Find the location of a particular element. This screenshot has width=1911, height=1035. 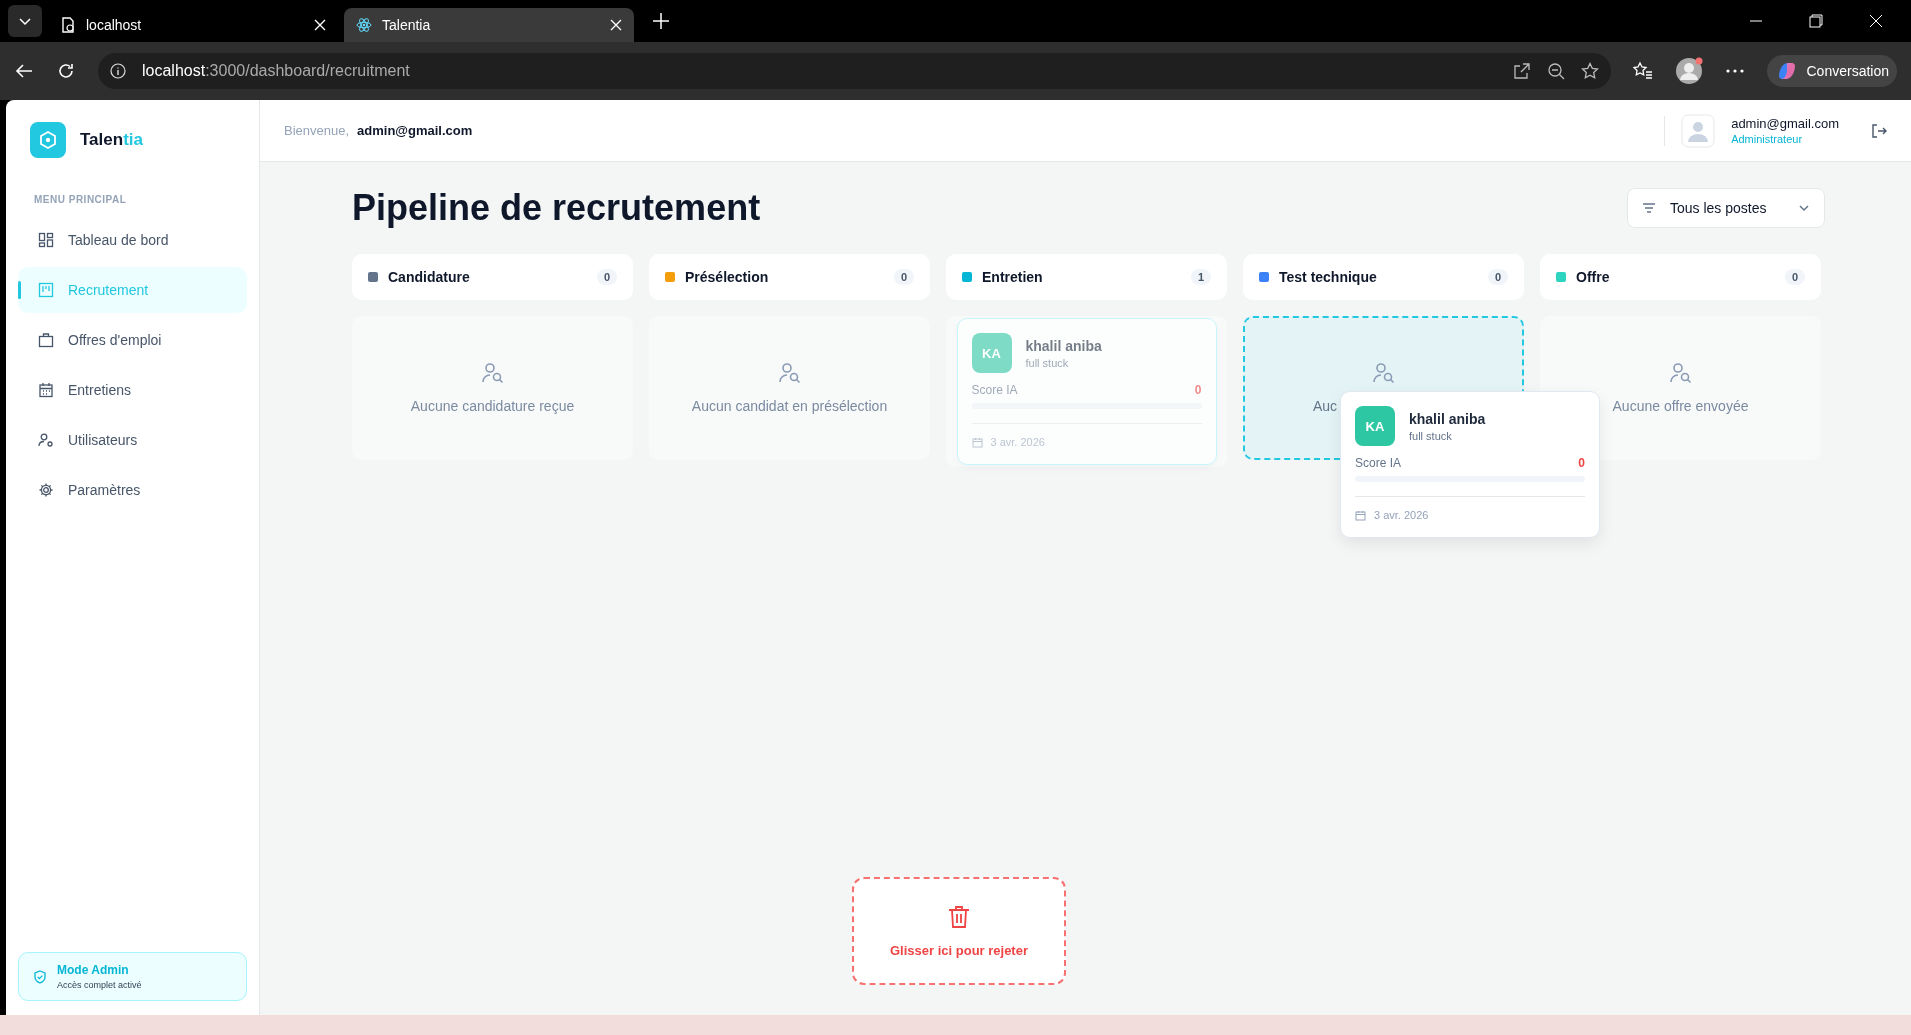

logout-icon is located at coordinates (1879, 130).